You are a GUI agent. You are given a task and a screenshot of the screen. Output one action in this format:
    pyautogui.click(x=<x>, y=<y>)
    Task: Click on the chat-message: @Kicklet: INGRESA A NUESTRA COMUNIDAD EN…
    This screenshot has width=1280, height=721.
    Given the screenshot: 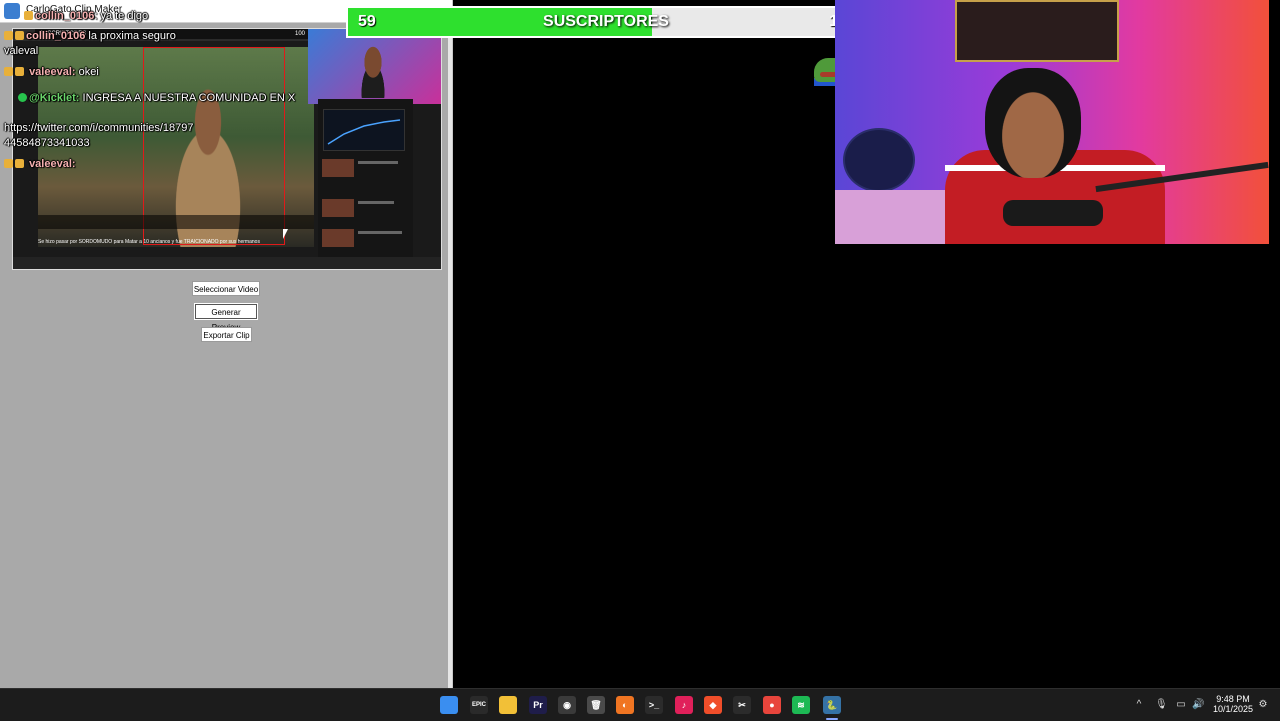 What is the action you would take?
    pyautogui.click(x=156, y=98)
    